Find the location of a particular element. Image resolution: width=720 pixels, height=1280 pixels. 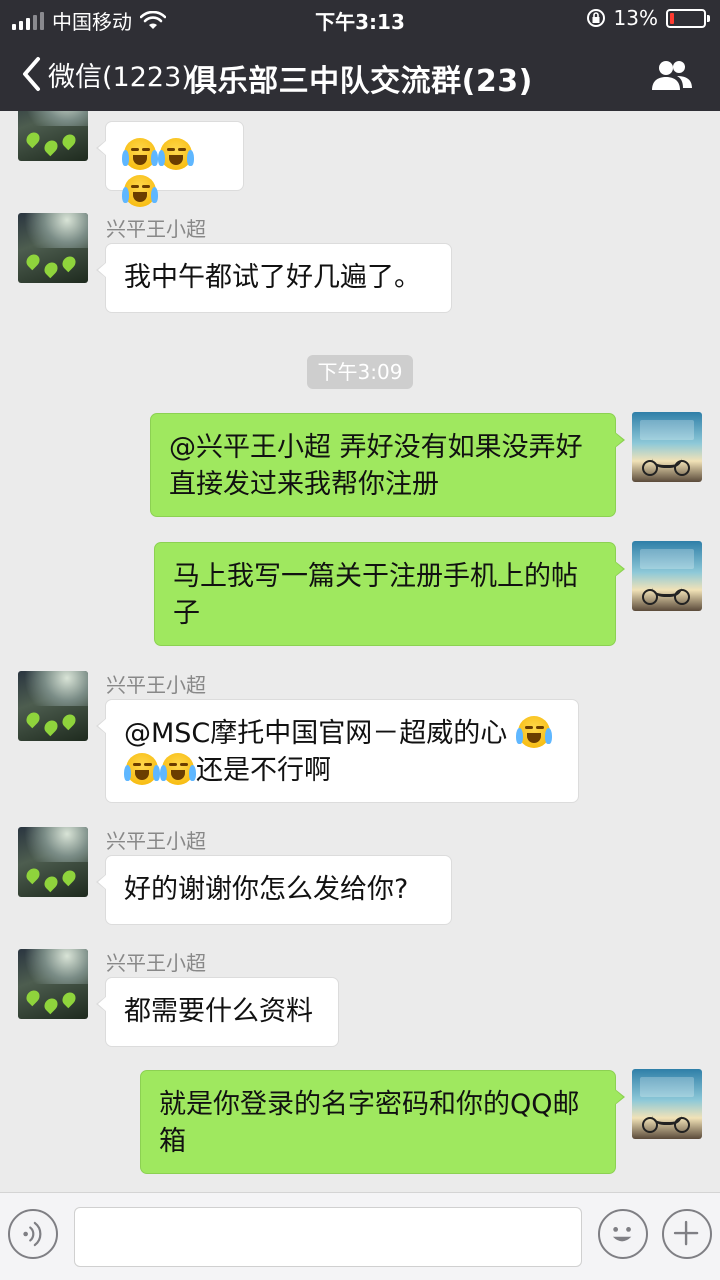

message-bubble: @兴平王小超 弄好没有如果没弄好 直接发过来我帮你注册 is located at coordinates (387, 465).